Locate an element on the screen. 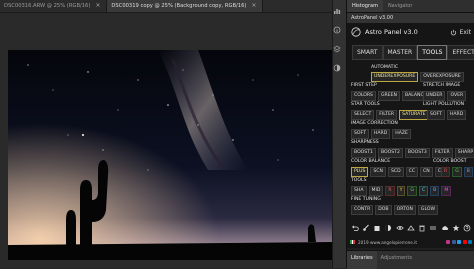 Image resolution: width=474 pixels, height=269 pixels. fill-icon is located at coordinates (377, 228).